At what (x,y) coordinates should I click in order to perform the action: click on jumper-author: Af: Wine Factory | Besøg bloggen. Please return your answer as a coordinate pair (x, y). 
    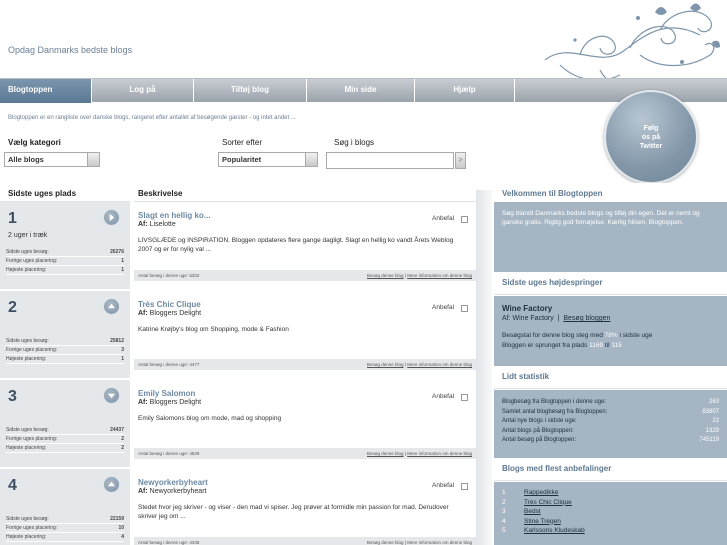
    Looking at the image, I should click on (610, 317).